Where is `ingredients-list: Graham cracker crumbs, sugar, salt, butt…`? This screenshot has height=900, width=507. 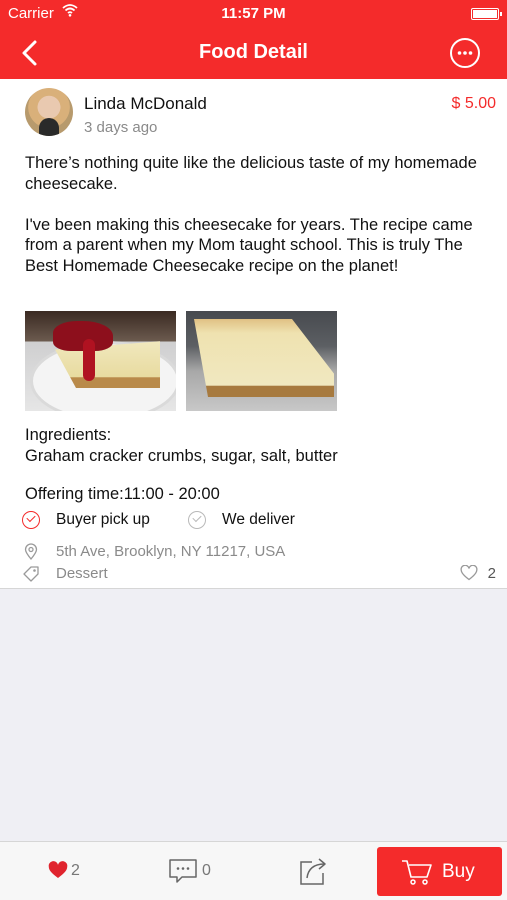
ingredients-list: Graham cracker crumbs, sugar, salt, butt… is located at coordinates (181, 455).